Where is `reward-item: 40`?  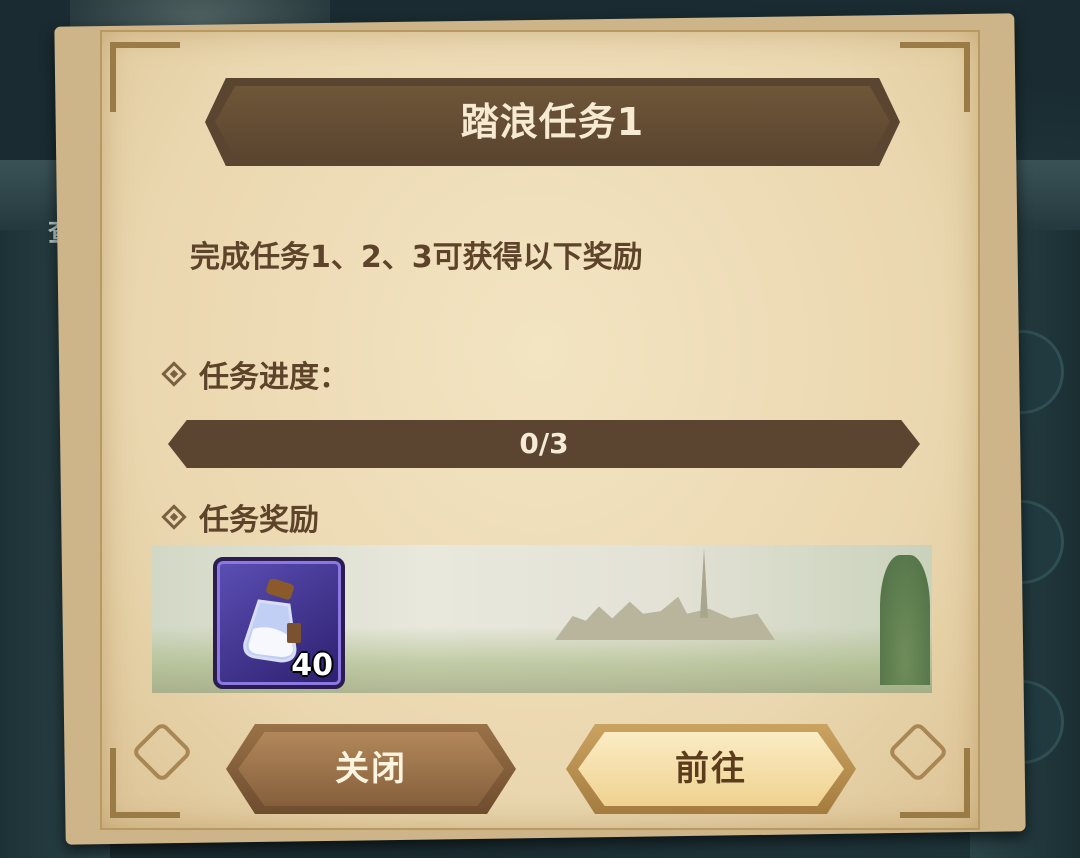 reward-item: 40 is located at coordinates (279, 623).